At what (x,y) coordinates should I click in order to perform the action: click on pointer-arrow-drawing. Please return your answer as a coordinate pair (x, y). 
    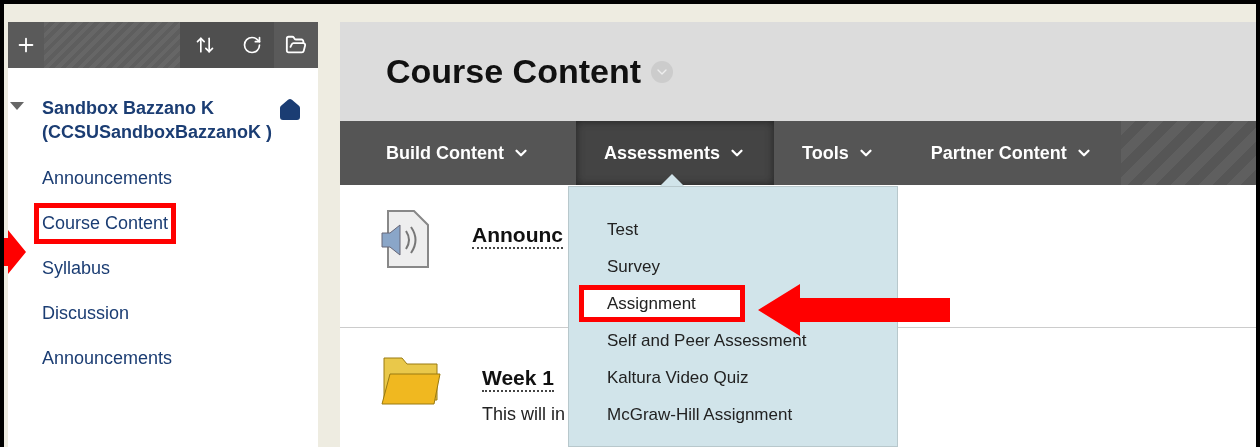
    Looking at the image, I should click on (15, 252).